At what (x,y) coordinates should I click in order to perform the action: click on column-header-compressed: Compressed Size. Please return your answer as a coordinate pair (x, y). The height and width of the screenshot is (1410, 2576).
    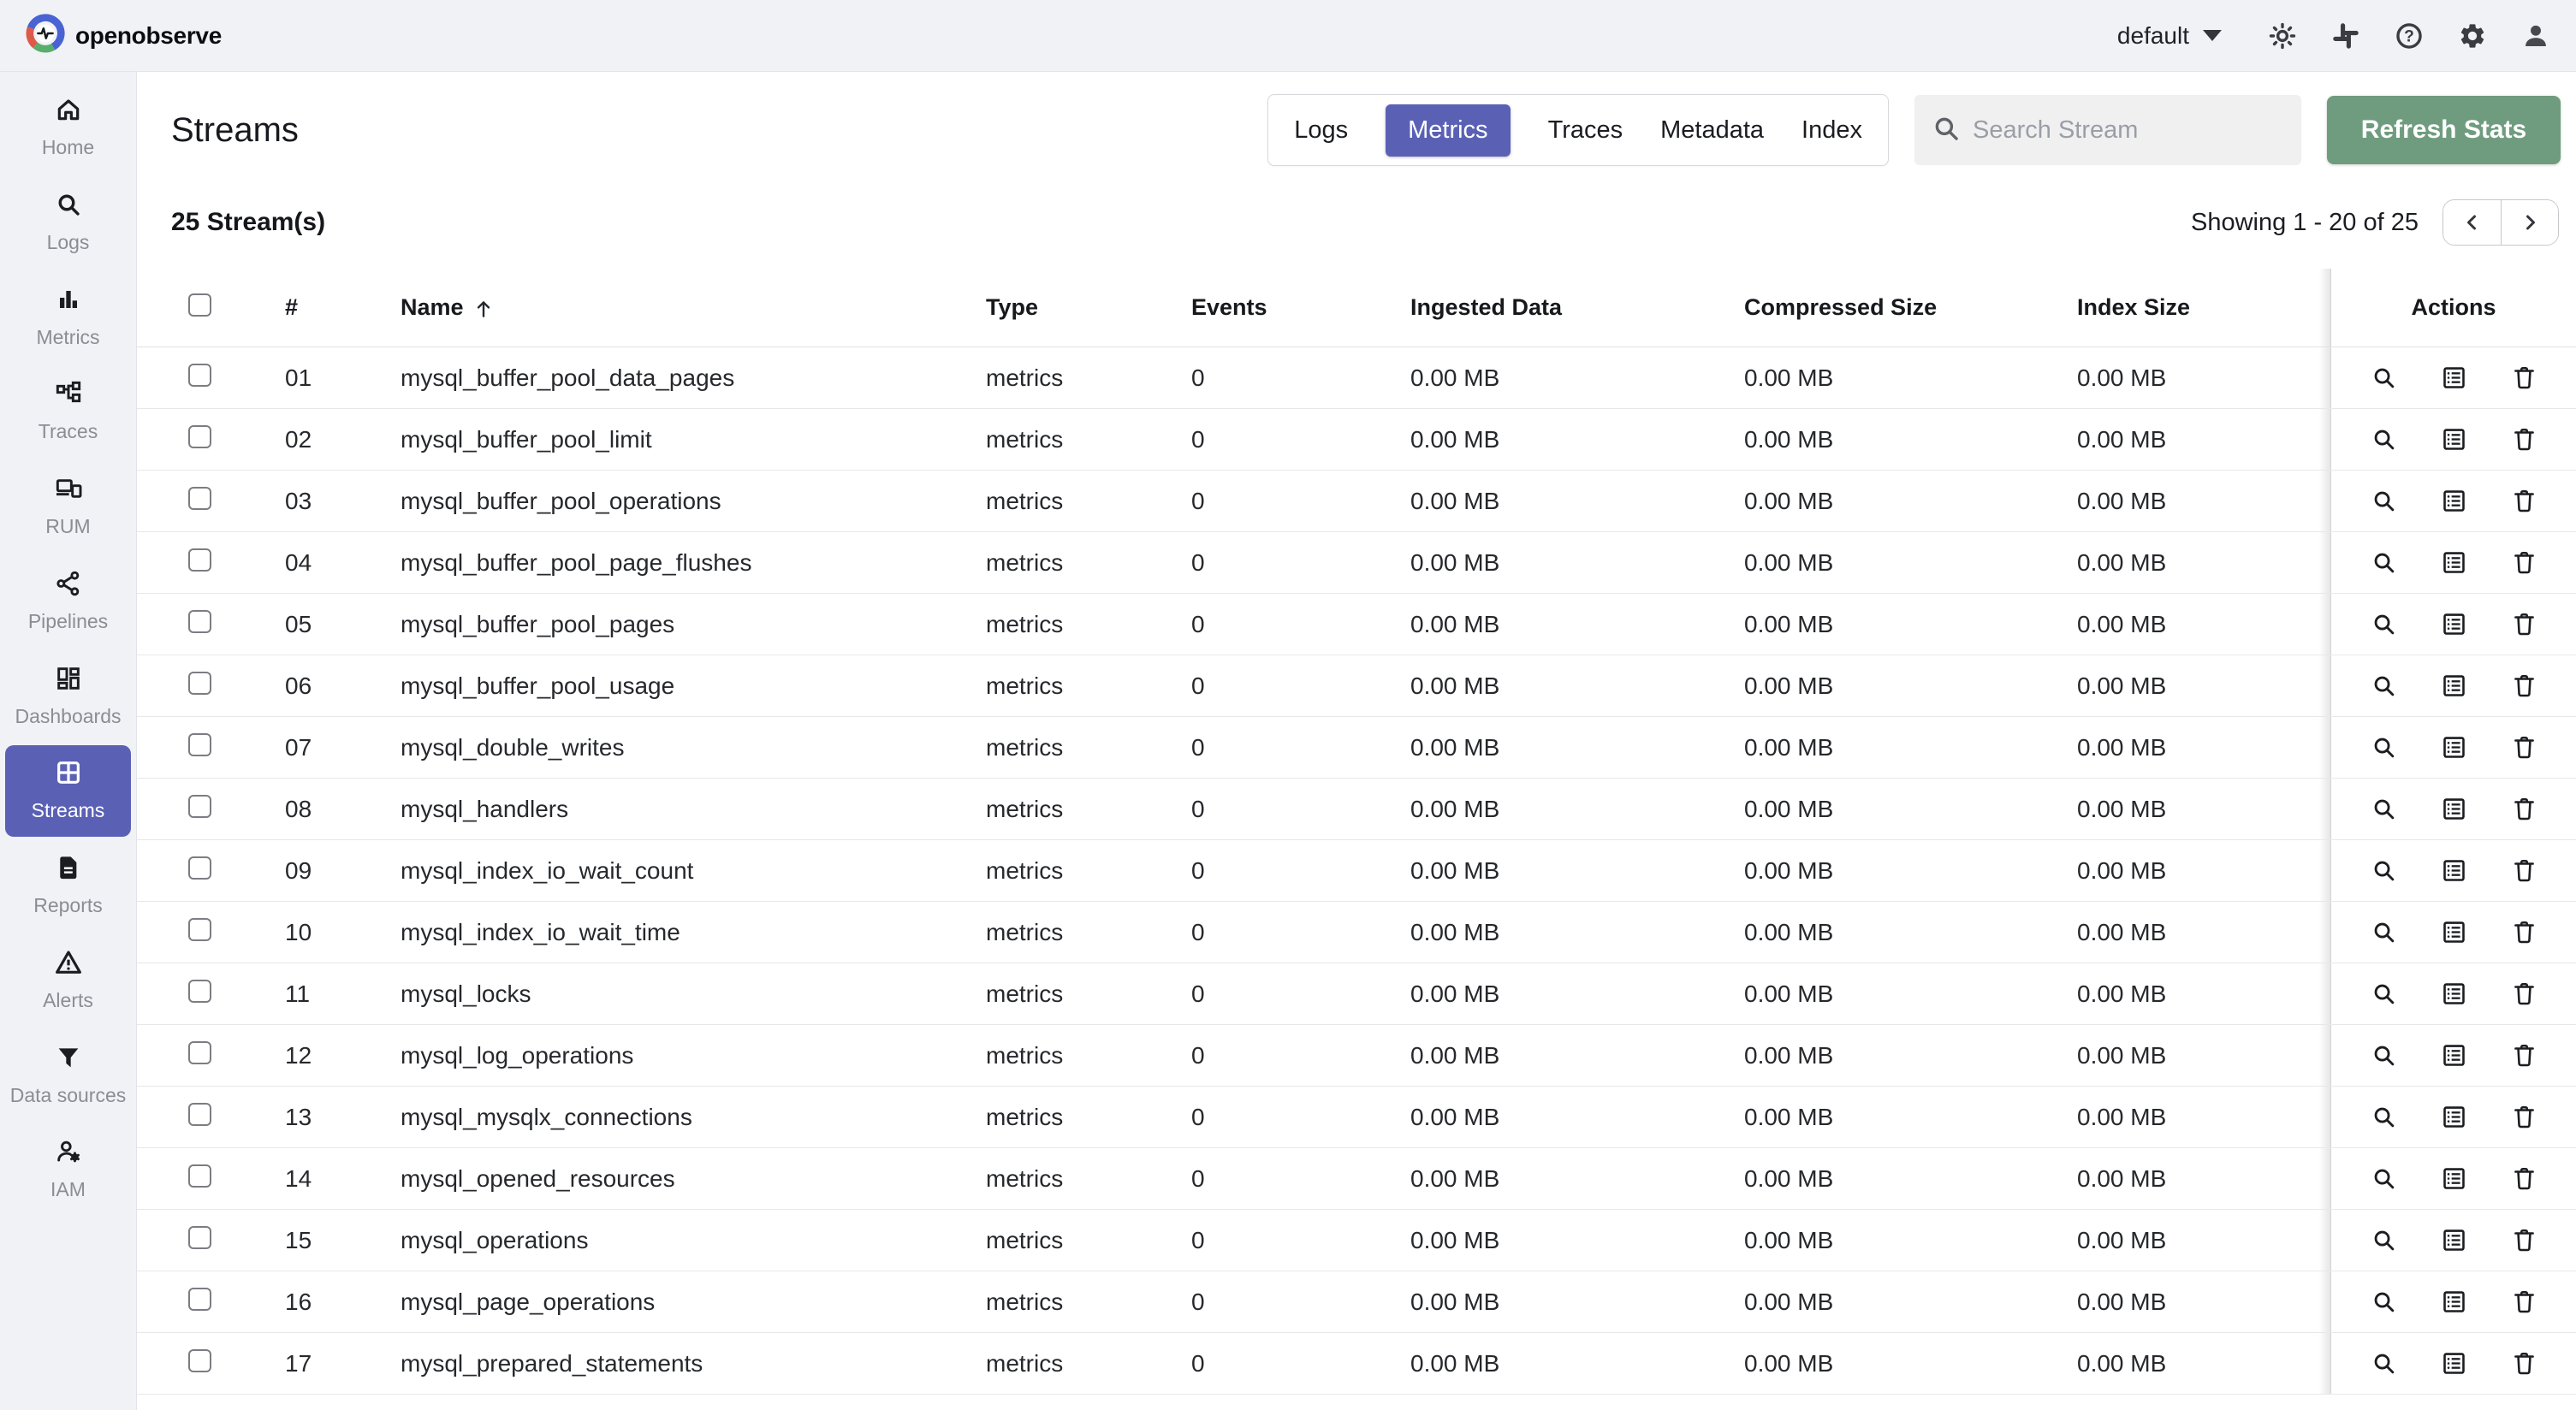
    Looking at the image, I should click on (1910, 307).